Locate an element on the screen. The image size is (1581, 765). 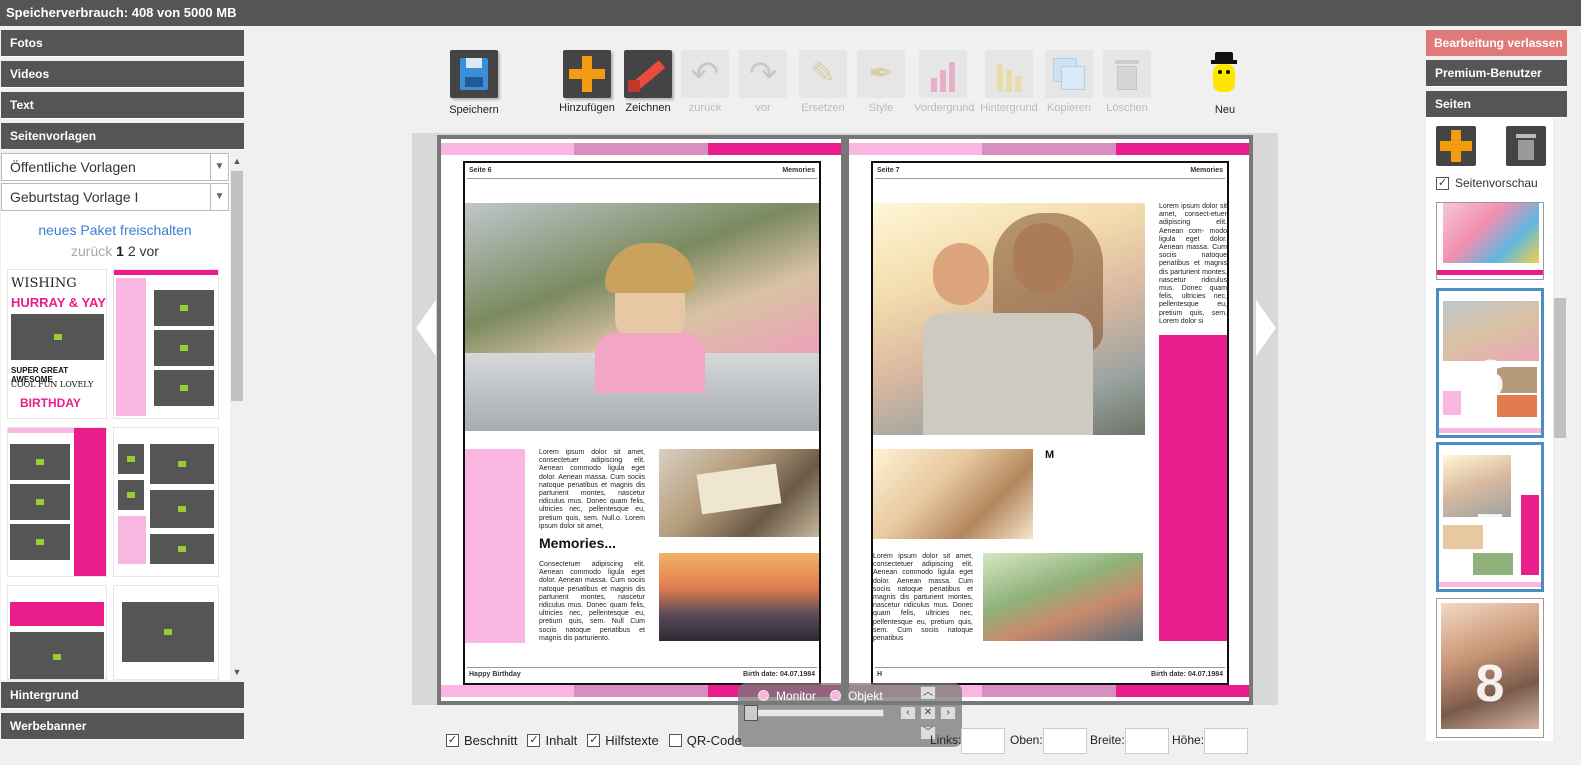
photo-travelers-map is located at coordinates (739, 493).